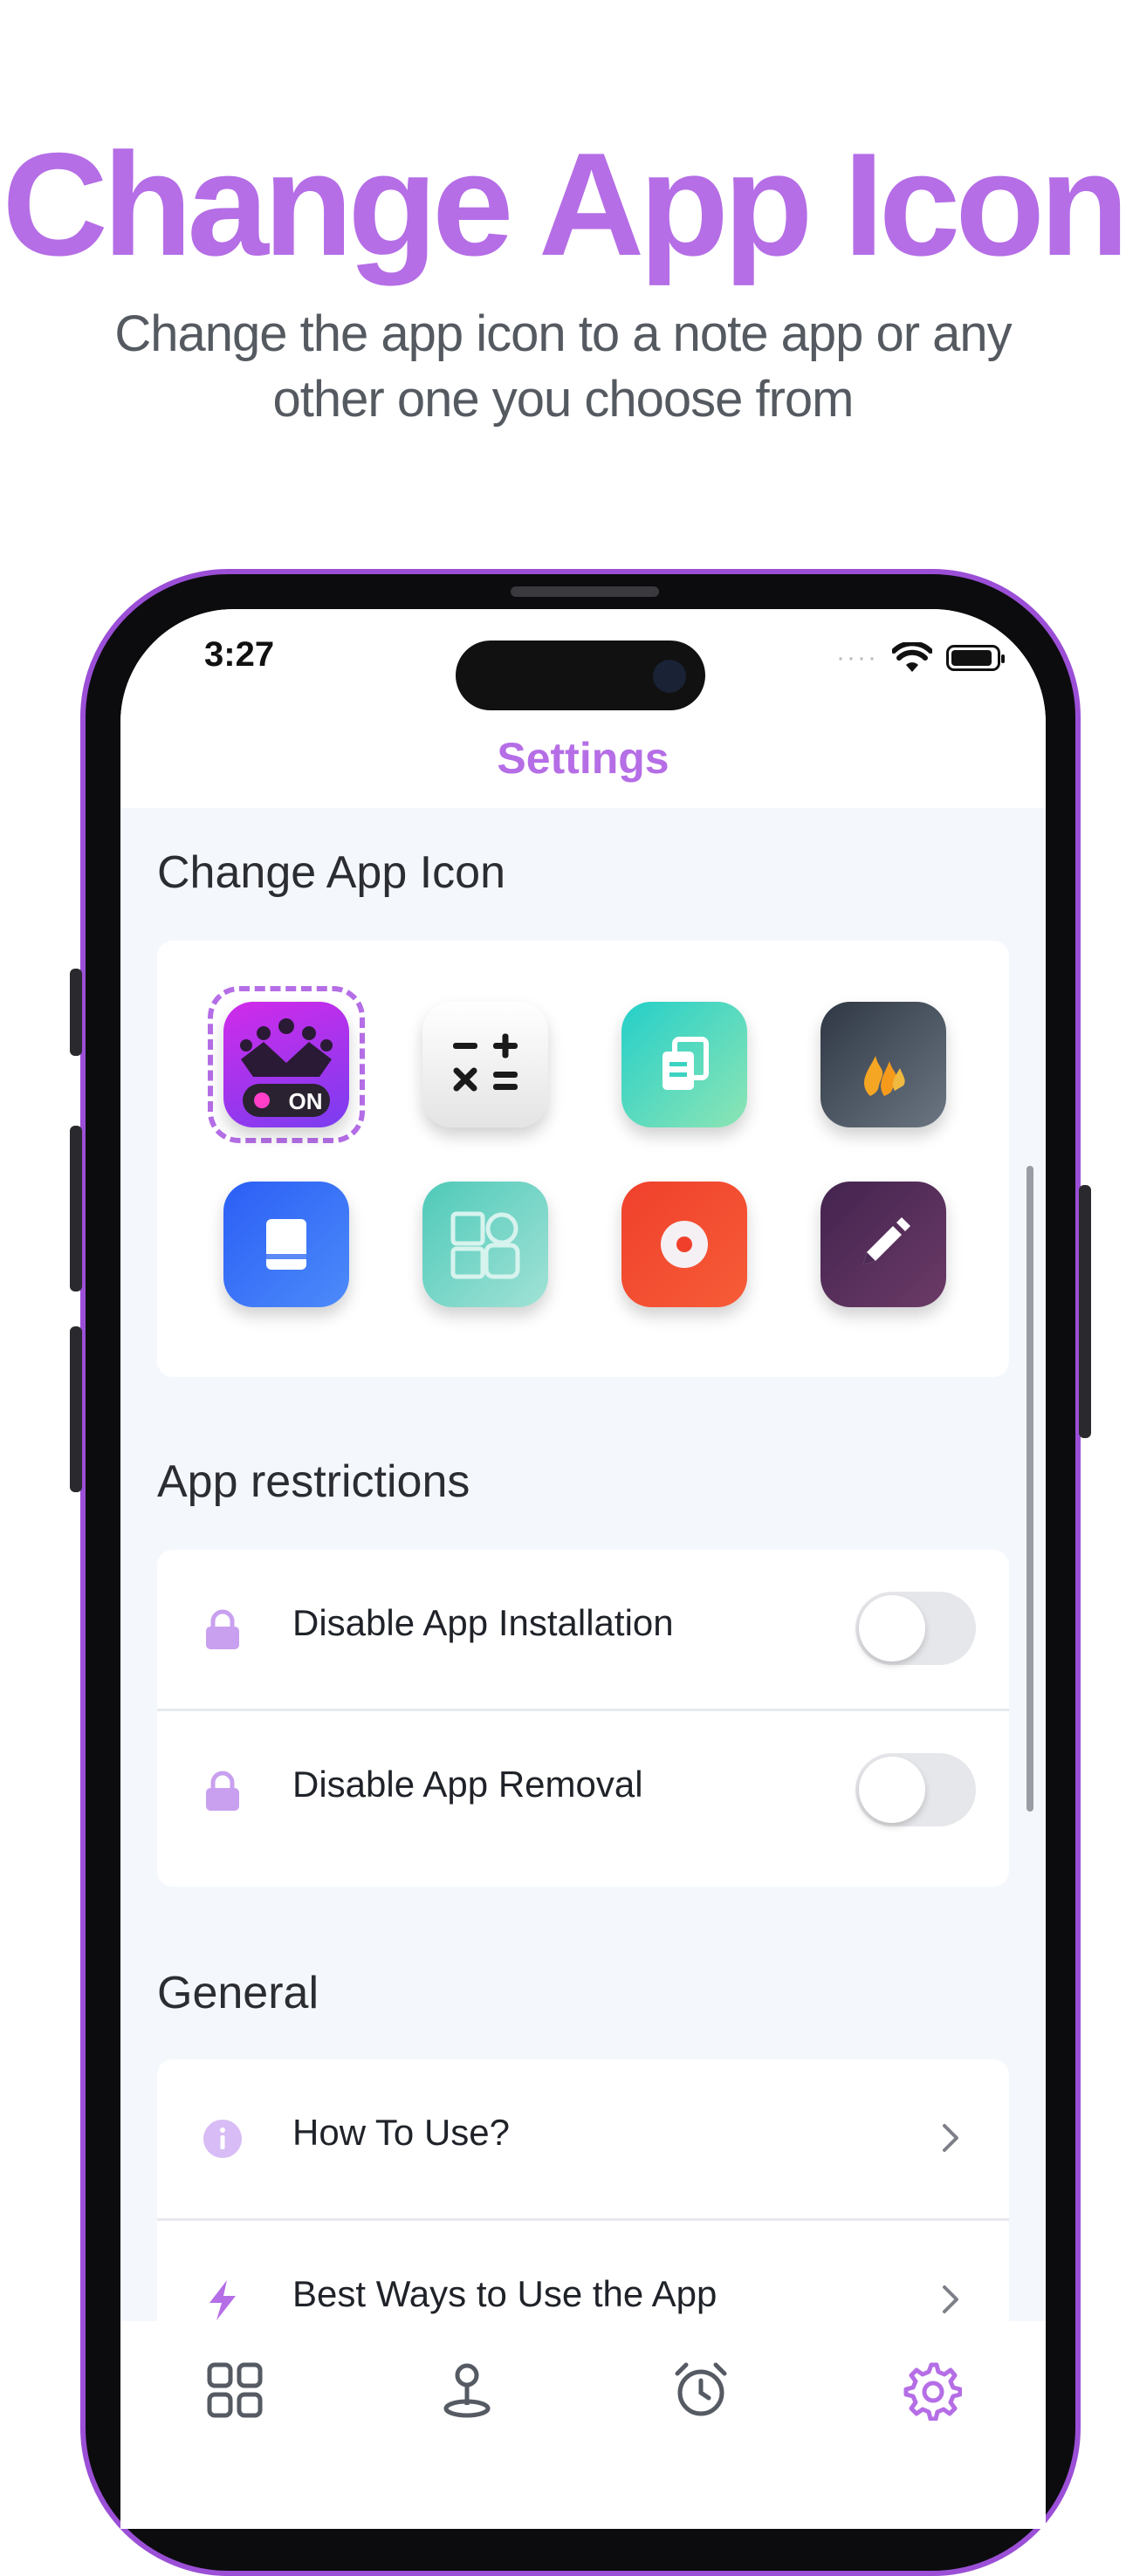 This screenshot has width=1126, height=2576. What do you see at coordinates (583, 759) in the screenshot?
I see `nav-title: Settings` at bounding box center [583, 759].